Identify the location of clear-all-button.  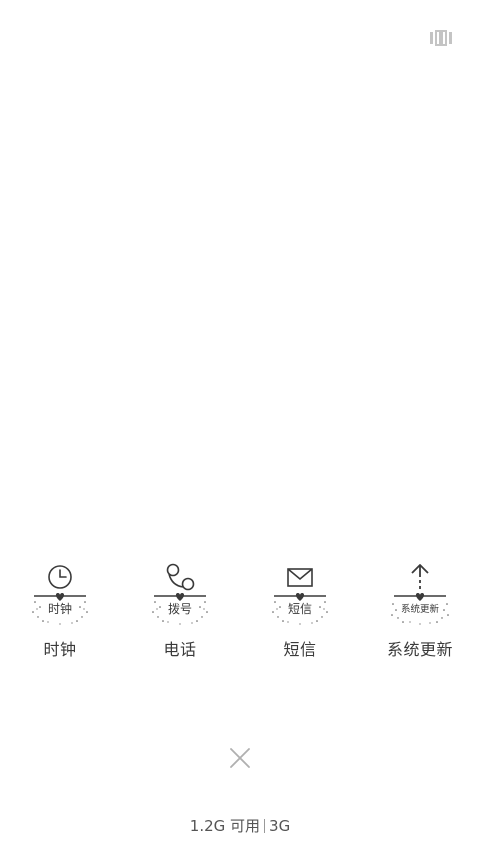
(240, 758).